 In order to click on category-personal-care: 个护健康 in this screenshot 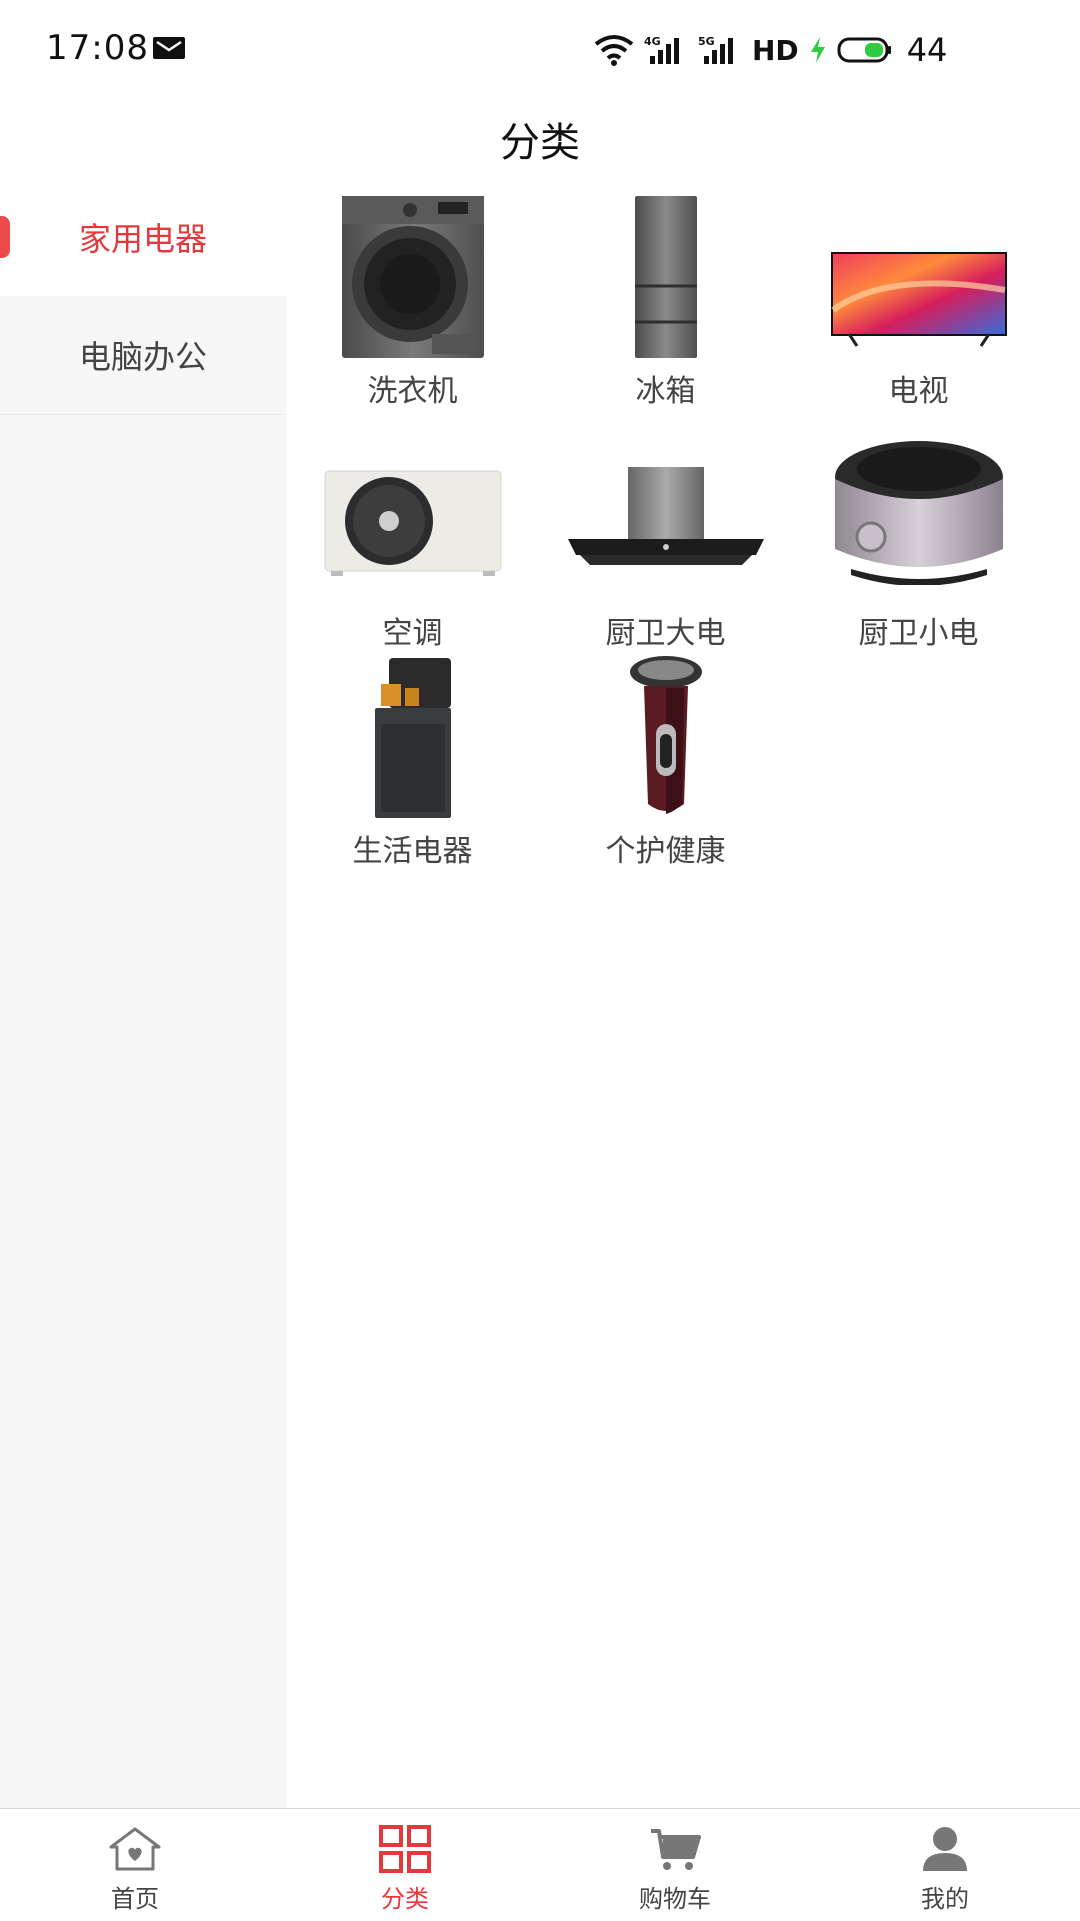, I will do `click(665, 763)`.